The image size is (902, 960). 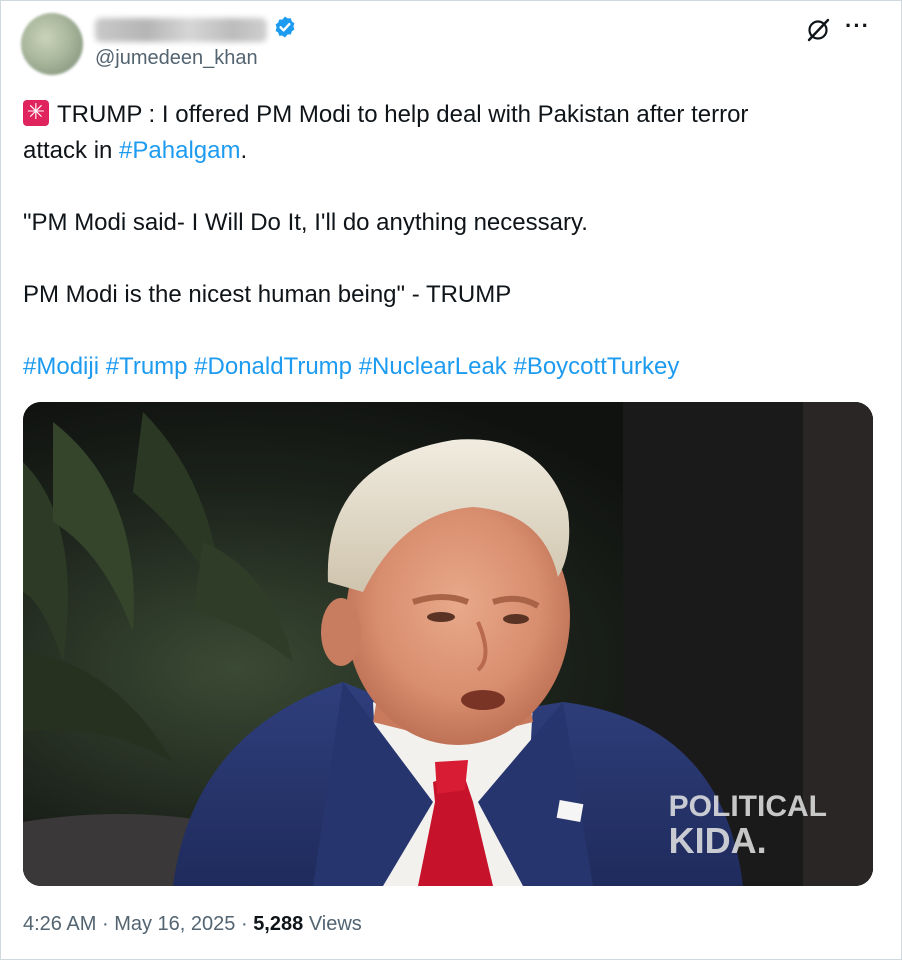 What do you see at coordinates (335, 924) in the screenshot?
I see `views-label: Views` at bounding box center [335, 924].